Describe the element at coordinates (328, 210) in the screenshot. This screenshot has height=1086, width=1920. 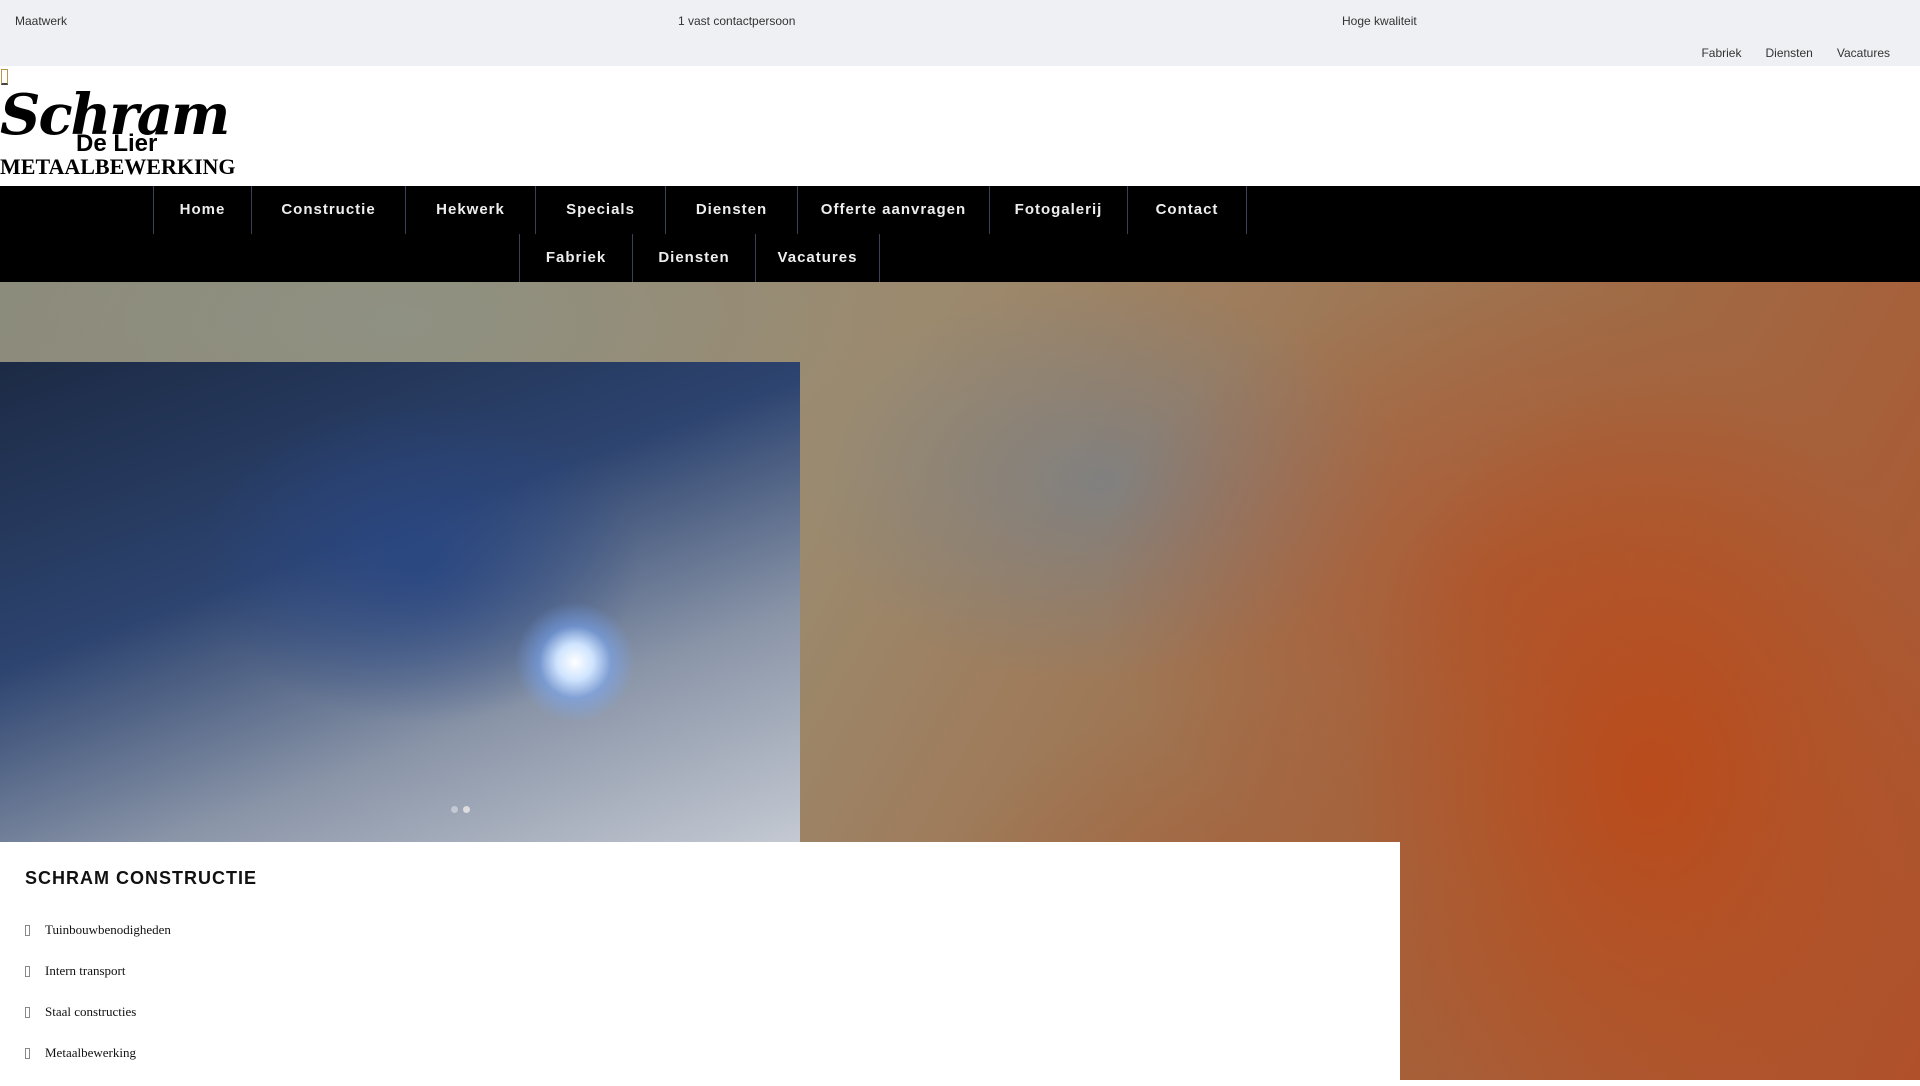
I see `nav-constructie: Constructie` at that location.